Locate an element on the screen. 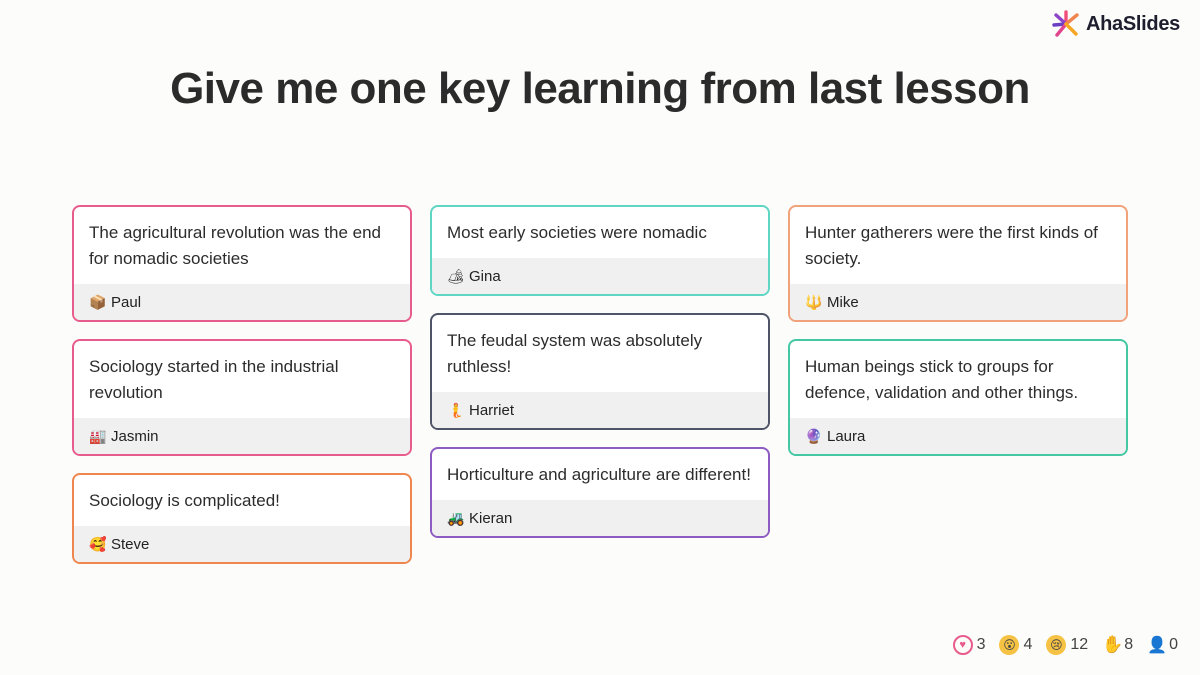  response-author: 📦 Paul is located at coordinates (242, 302).